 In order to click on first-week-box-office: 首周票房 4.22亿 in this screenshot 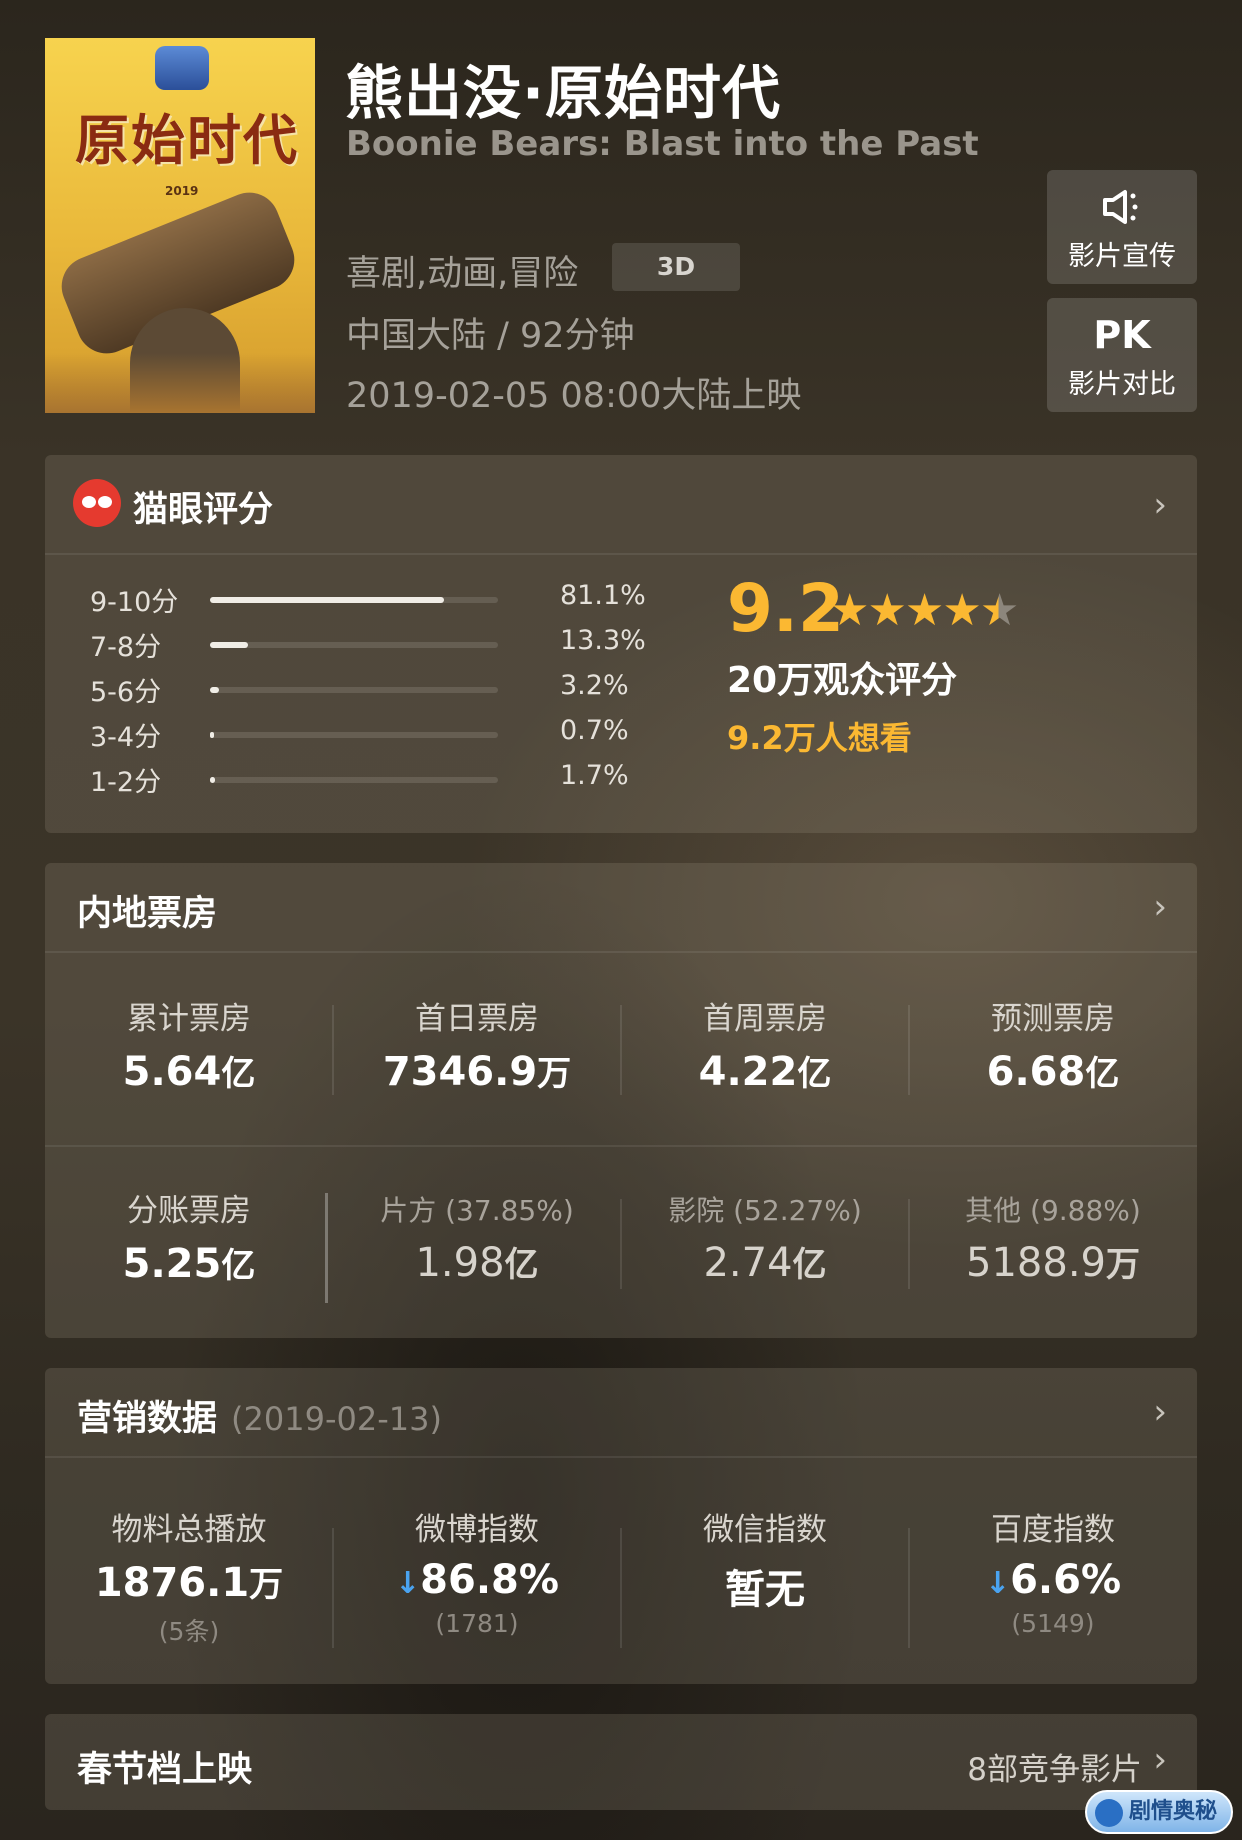, I will do `click(765, 1044)`.